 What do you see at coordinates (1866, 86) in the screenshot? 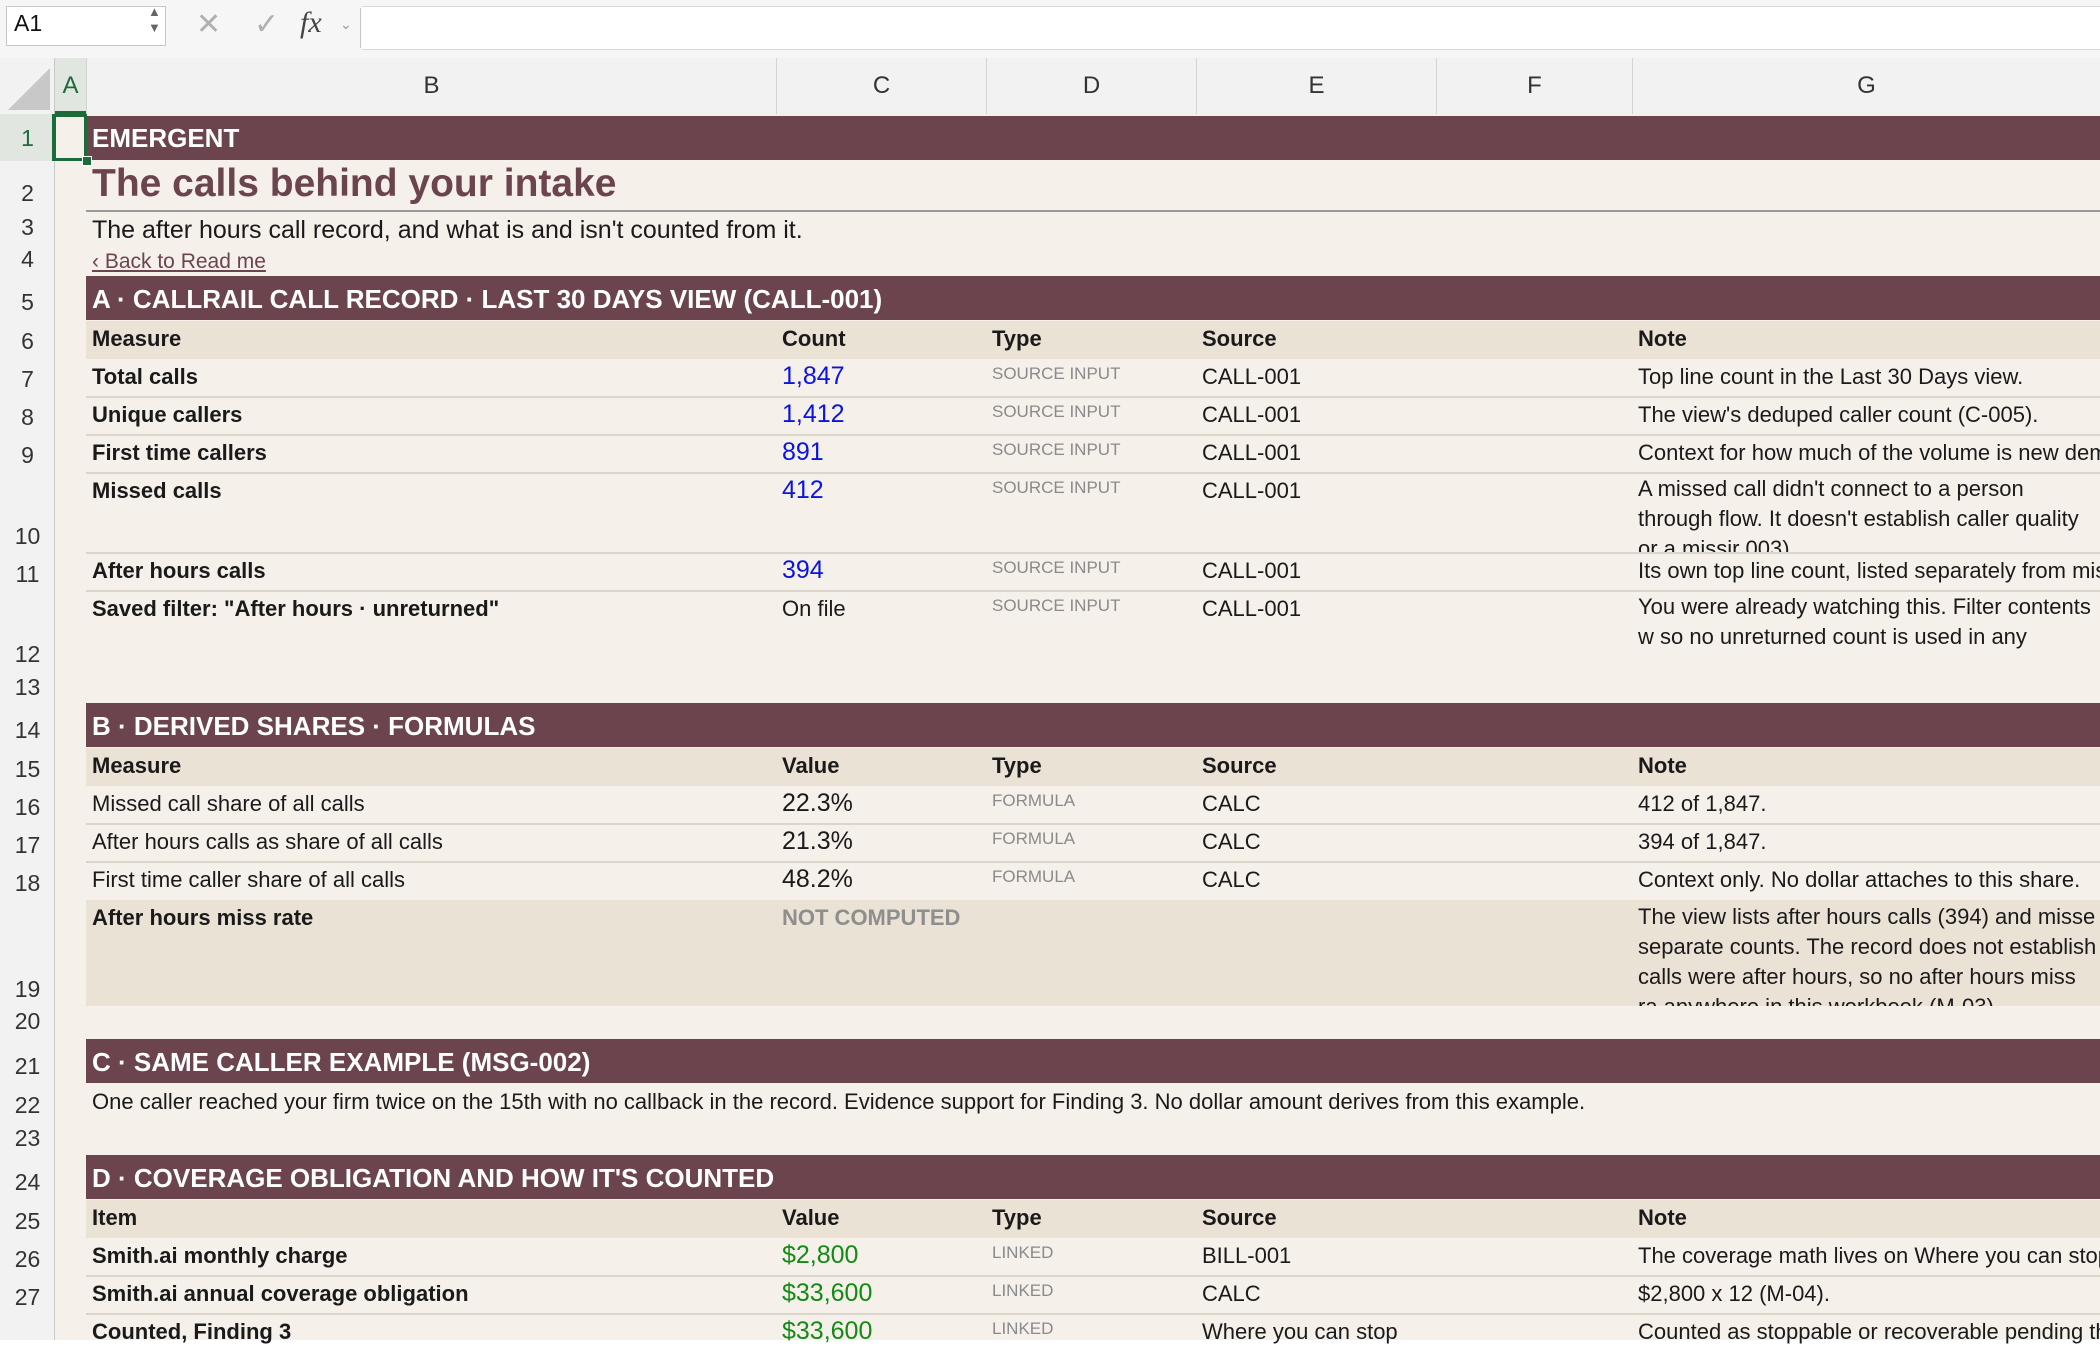
I see `column-header-g: G` at bounding box center [1866, 86].